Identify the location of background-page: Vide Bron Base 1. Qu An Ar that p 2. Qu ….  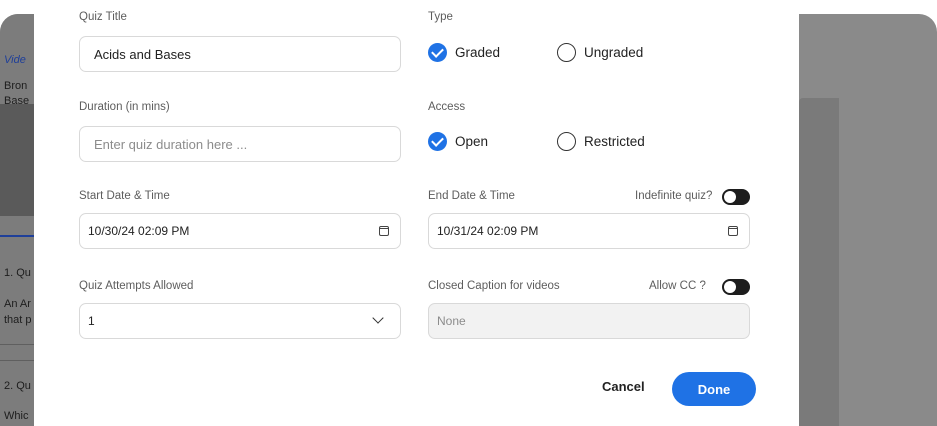
(17, 220).